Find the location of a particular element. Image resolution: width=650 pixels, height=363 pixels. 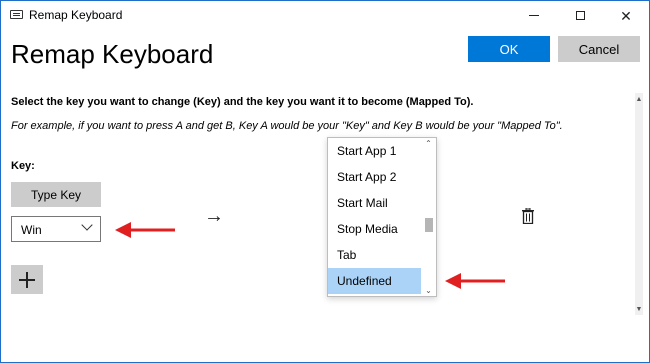

ok-button: OK is located at coordinates (509, 49).